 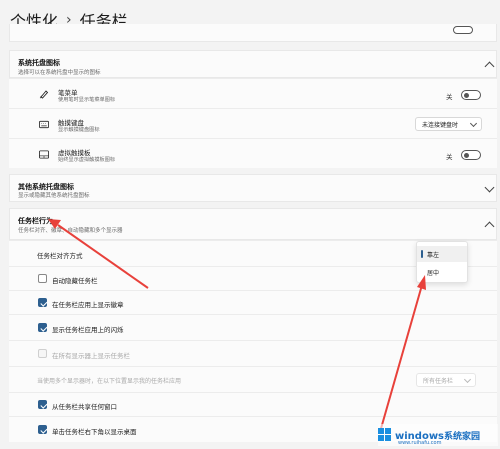 What do you see at coordinates (253, 353) in the screenshot?
I see `all-displays-row: 在所有显示器上显示任务栏` at bounding box center [253, 353].